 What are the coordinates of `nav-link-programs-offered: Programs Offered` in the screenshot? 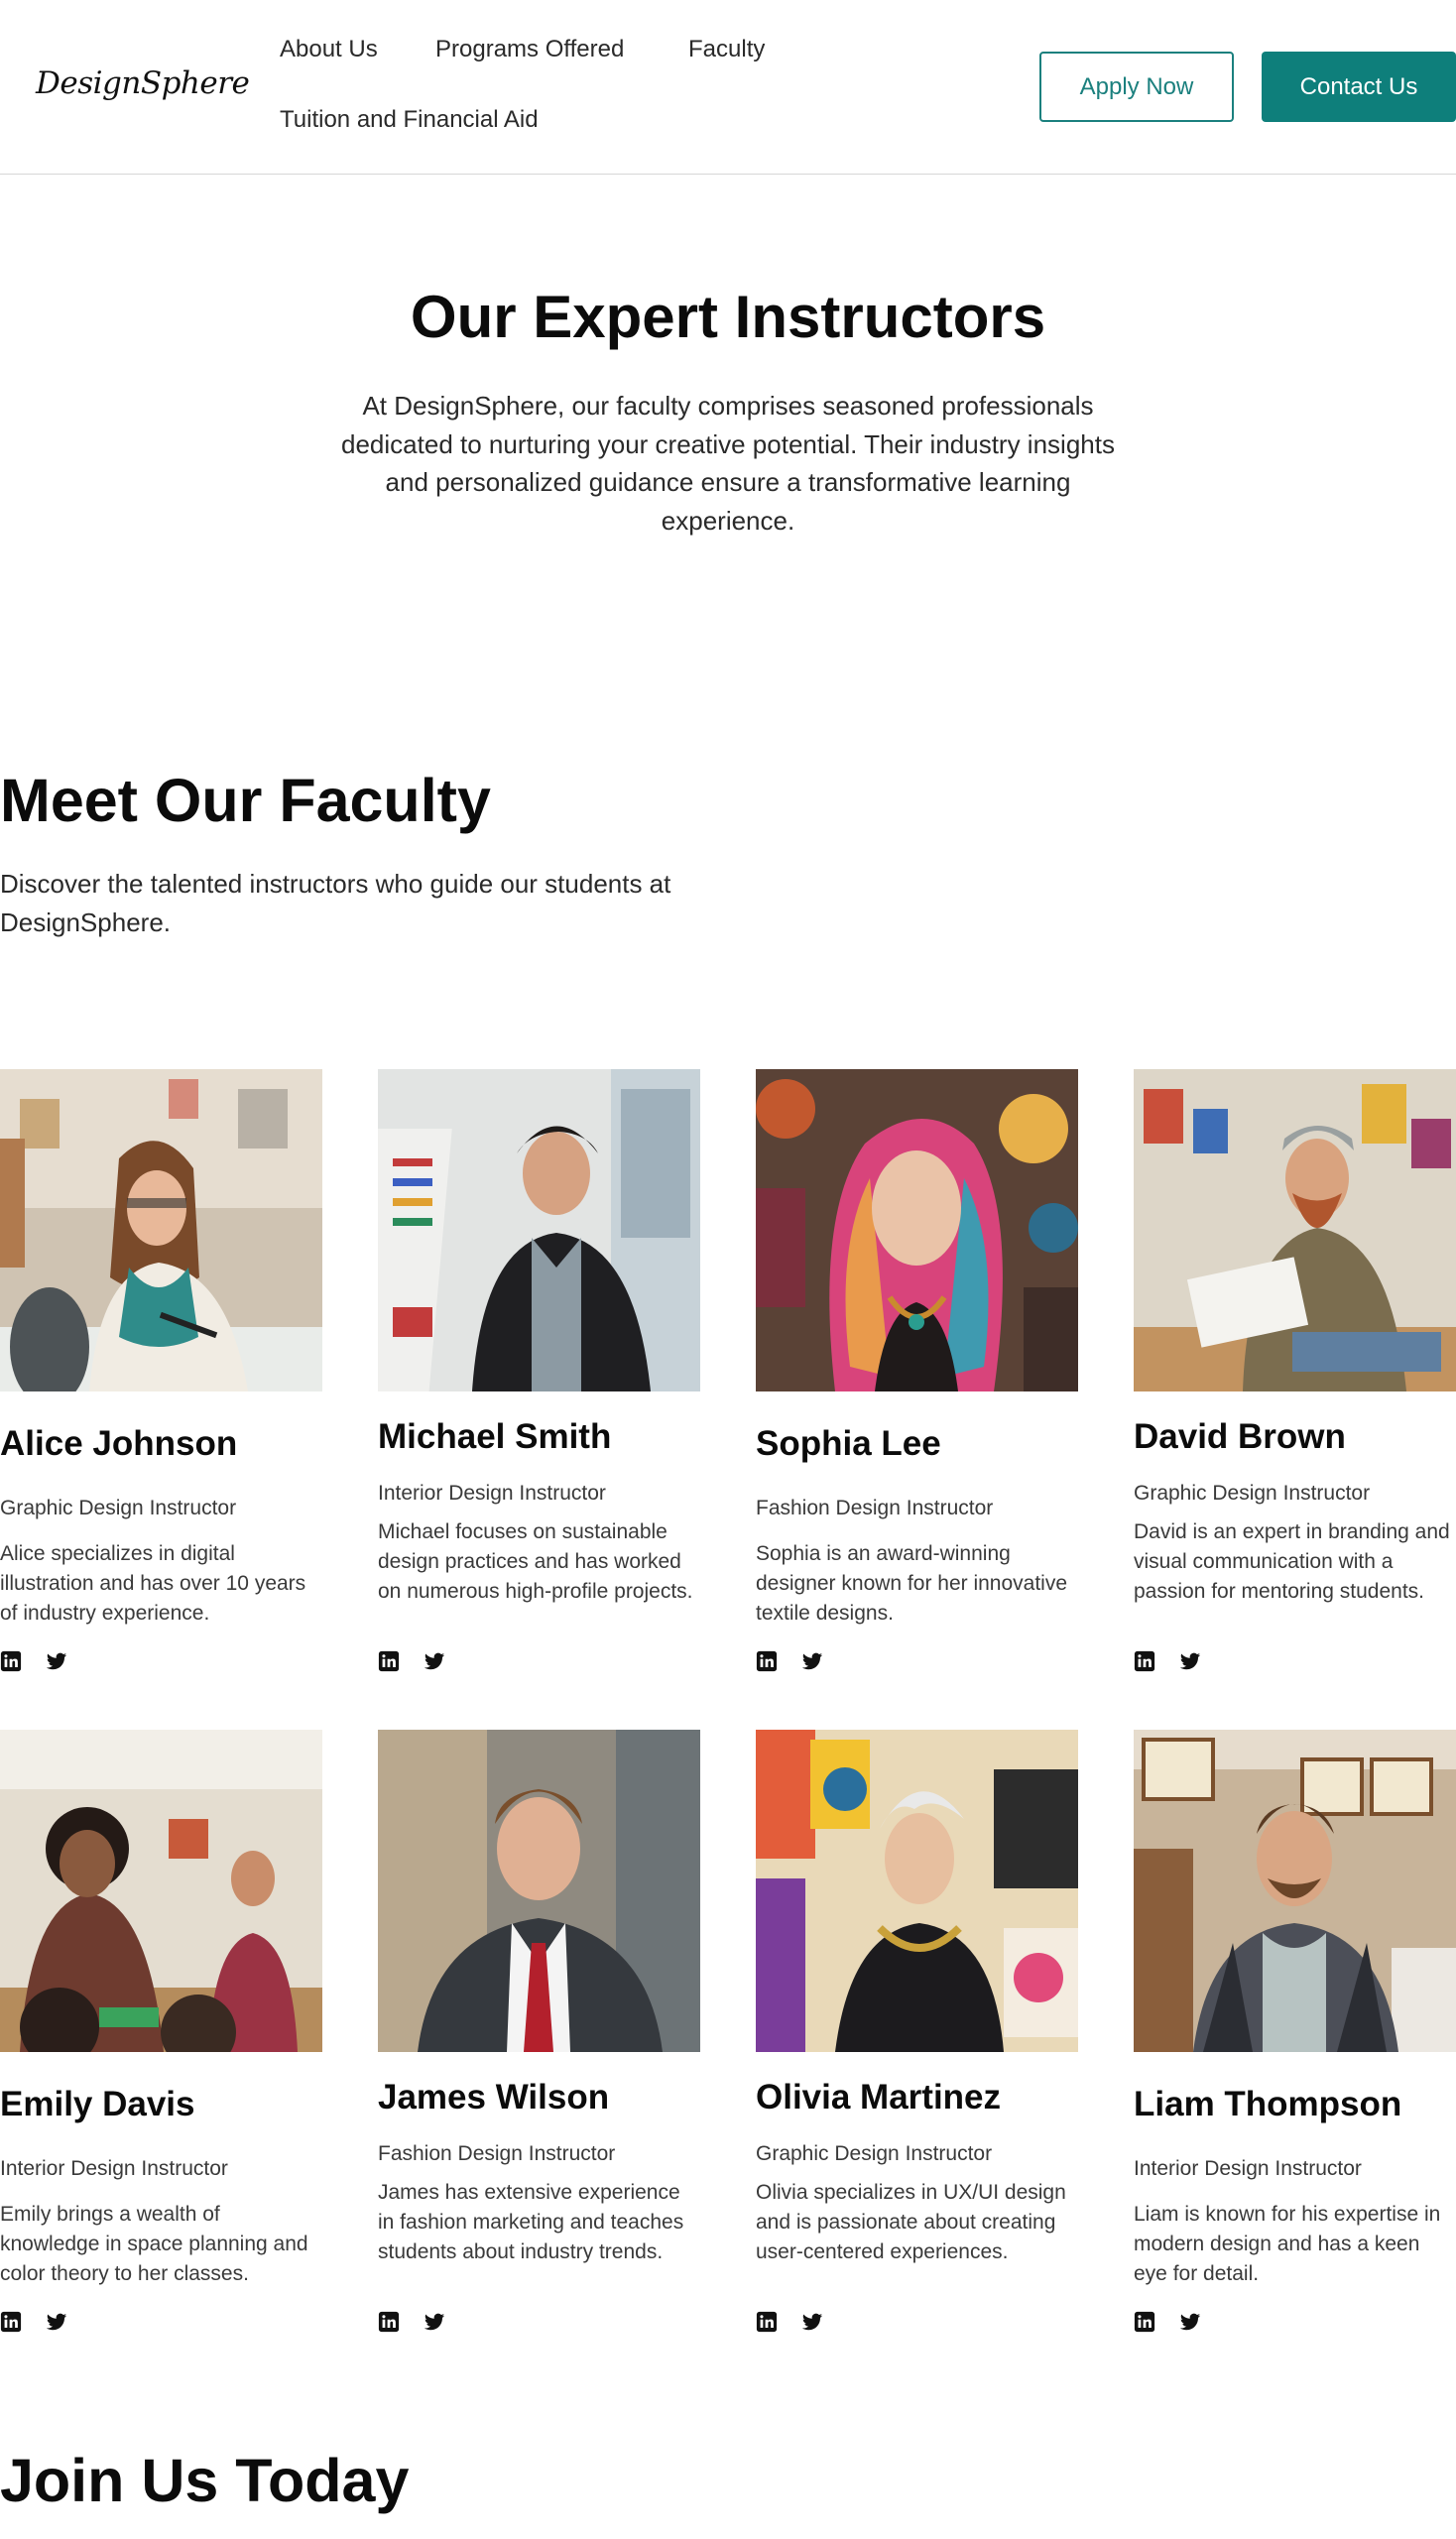 It's located at (529, 50).